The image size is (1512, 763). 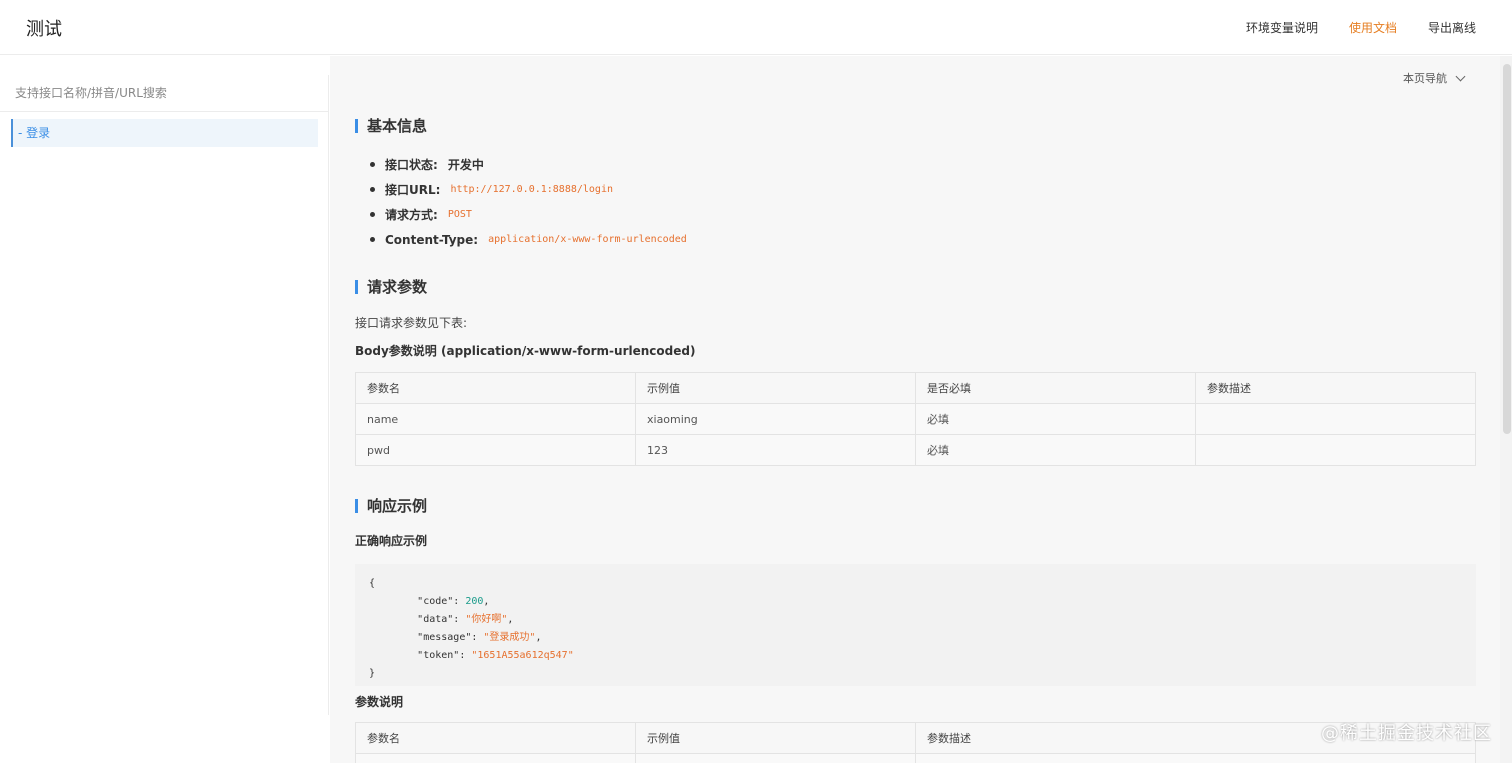 What do you see at coordinates (411, 323) in the screenshot?
I see `request-params-desc: 接口请求参数见下表:` at bounding box center [411, 323].